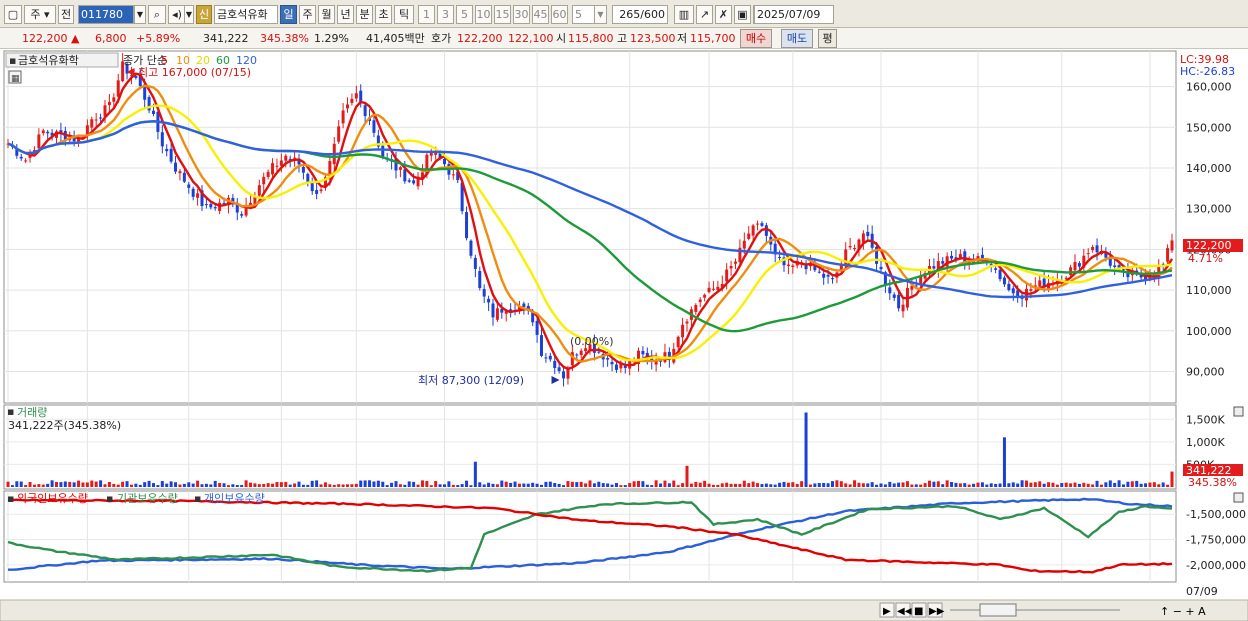  What do you see at coordinates (704, 14) in the screenshot?
I see `draw-line-icon: ↗` at bounding box center [704, 14].